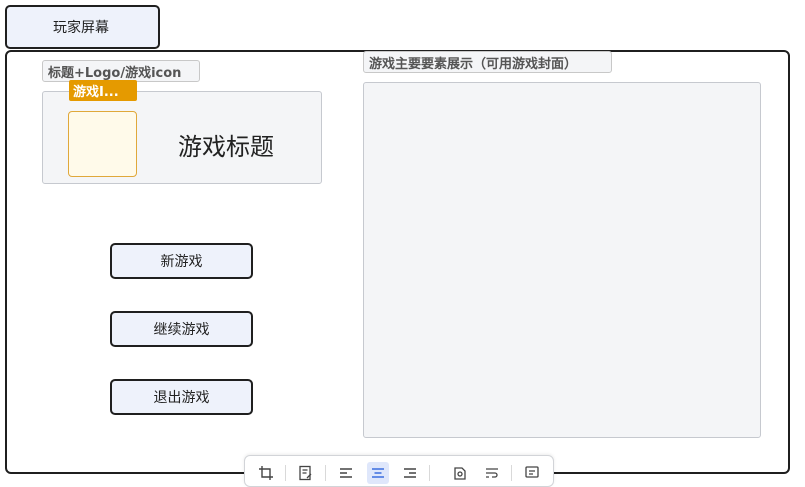 Image resolution: width=805 pixels, height=487 pixels. Describe the element at coordinates (346, 473) in the screenshot. I see `align-left-icon` at that location.